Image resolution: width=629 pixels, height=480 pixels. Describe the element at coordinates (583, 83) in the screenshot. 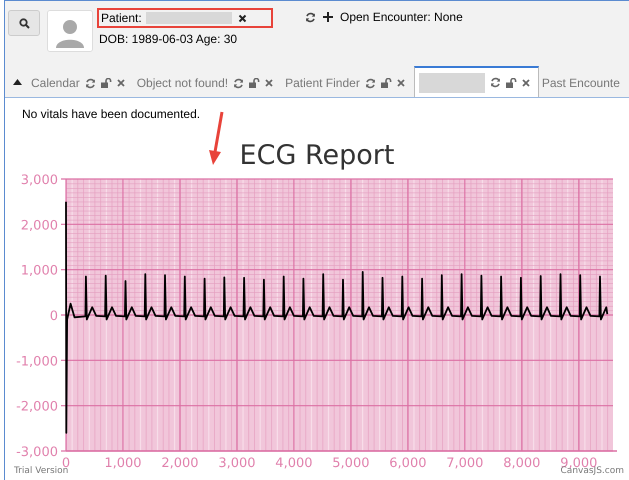

I see `tab: Past Encounte` at that location.